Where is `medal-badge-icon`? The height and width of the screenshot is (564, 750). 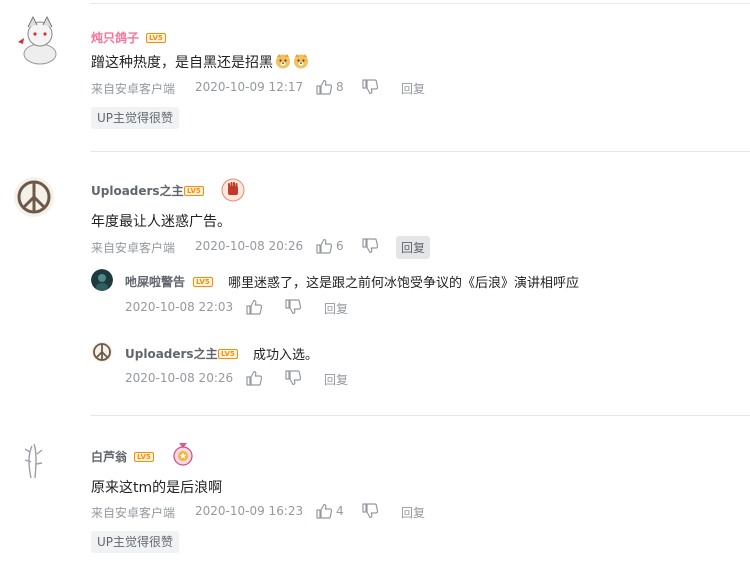 medal-badge-icon is located at coordinates (183, 454).